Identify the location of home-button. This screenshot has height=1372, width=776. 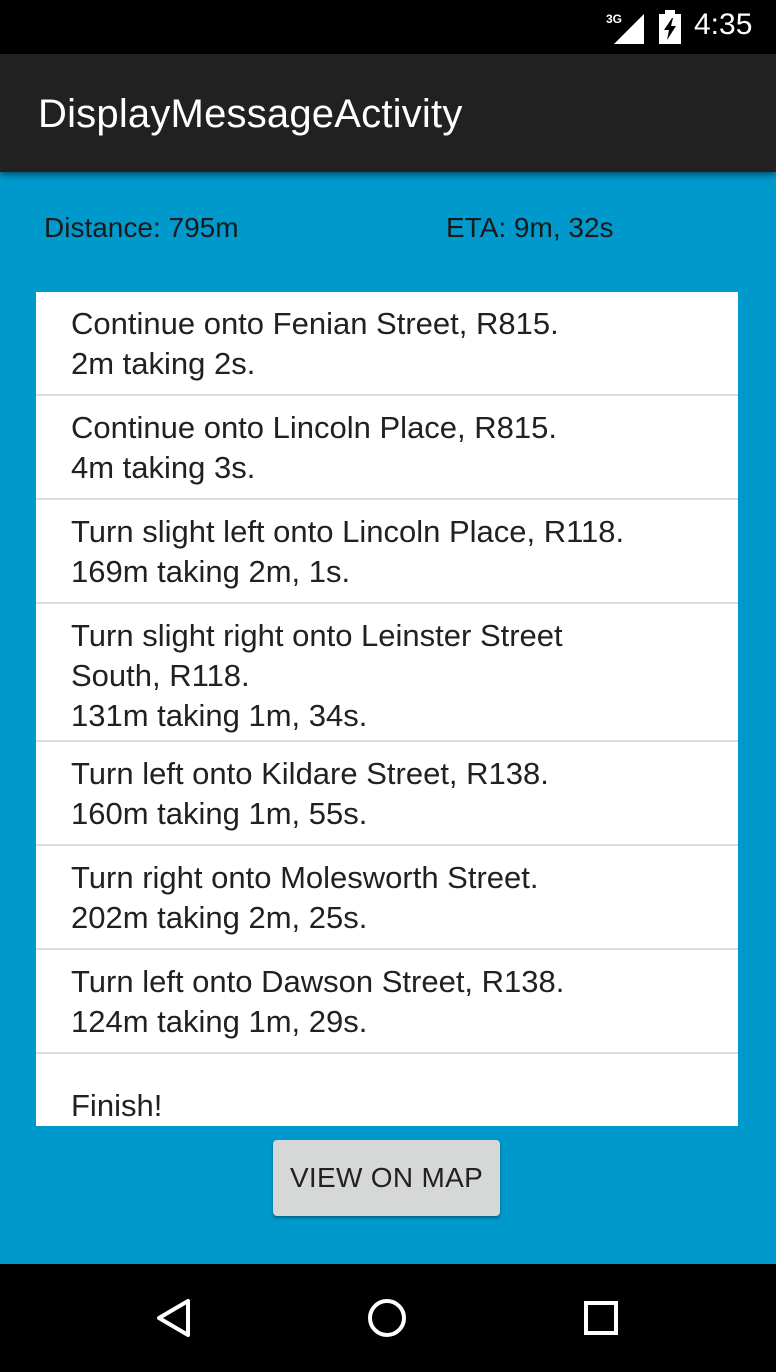
(387, 1318).